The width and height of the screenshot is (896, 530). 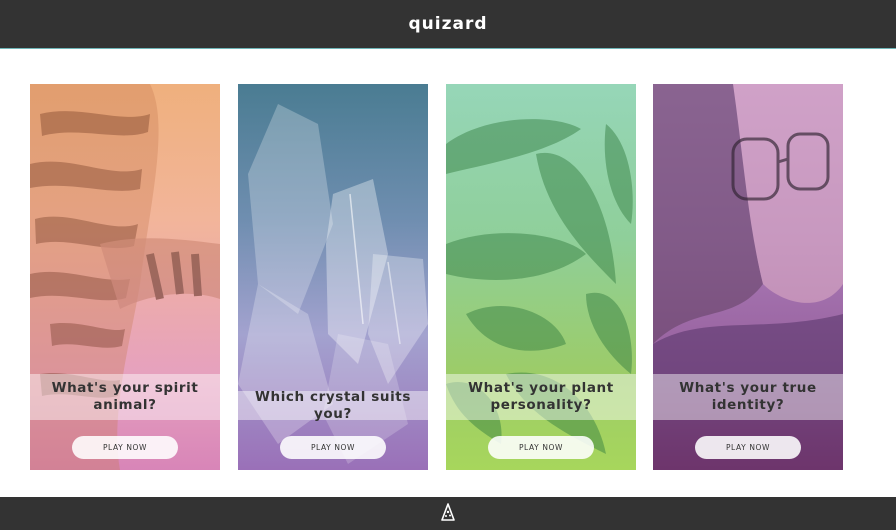 What do you see at coordinates (125, 397) in the screenshot?
I see `quiz-title: What's your spirit animal?` at bounding box center [125, 397].